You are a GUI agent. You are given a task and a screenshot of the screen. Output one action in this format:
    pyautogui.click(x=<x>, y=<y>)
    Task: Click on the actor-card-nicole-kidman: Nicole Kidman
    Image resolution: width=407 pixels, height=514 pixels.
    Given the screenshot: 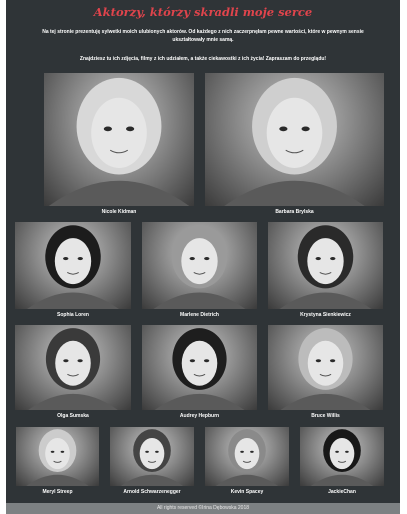 What is the action you would take?
    pyautogui.click(x=119, y=145)
    